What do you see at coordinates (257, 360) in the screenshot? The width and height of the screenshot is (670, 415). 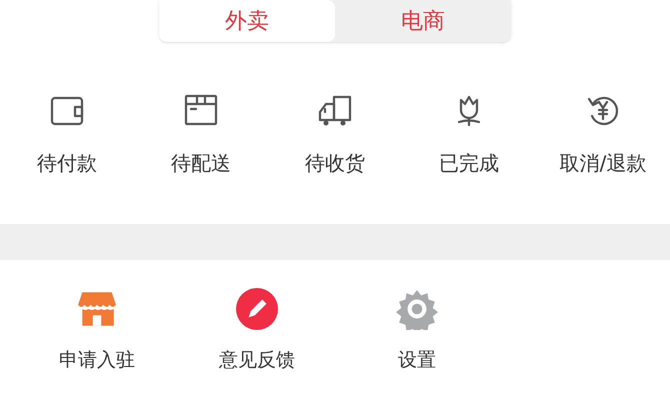 I see `service-label: 意见反馈` at bounding box center [257, 360].